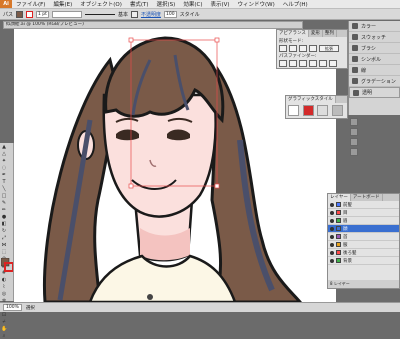  I want to click on layer-row: 首, so click(363, 237).